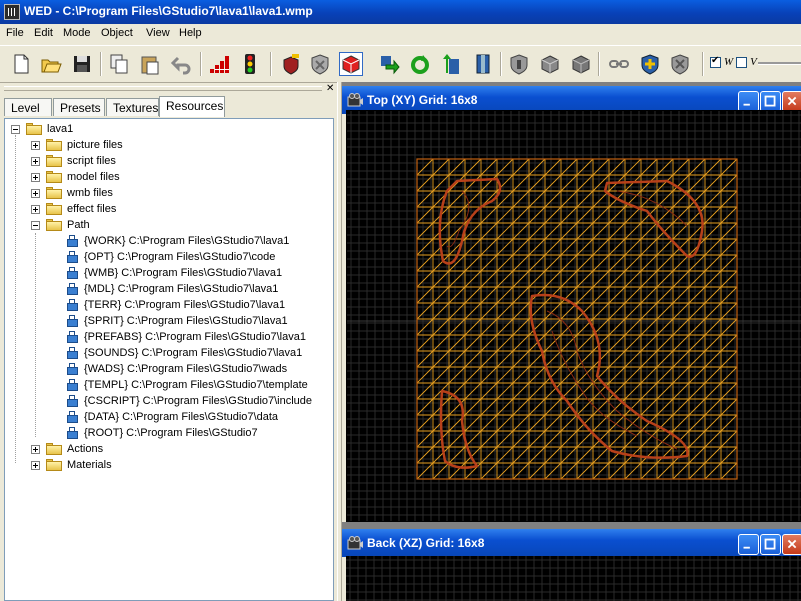  I want to click on back-view-title-bar: Back (XZ) Grid: 16x8, so click(571, 543).